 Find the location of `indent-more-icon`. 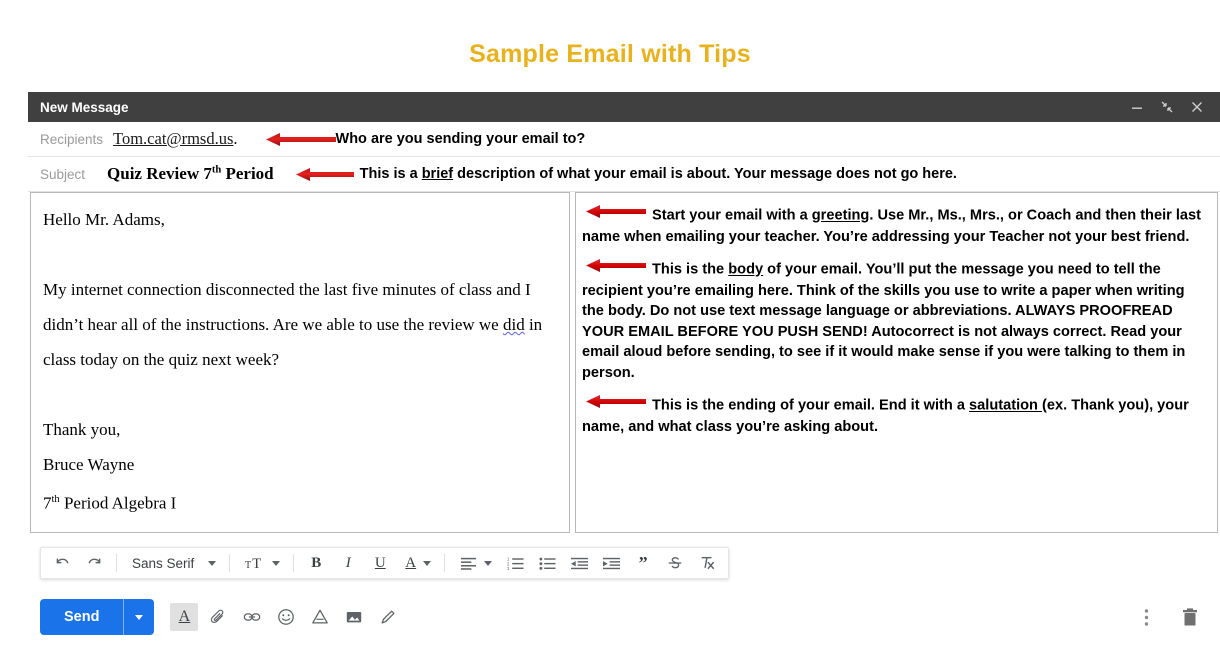

indent-more-icon is located at coordinates (611, 563).